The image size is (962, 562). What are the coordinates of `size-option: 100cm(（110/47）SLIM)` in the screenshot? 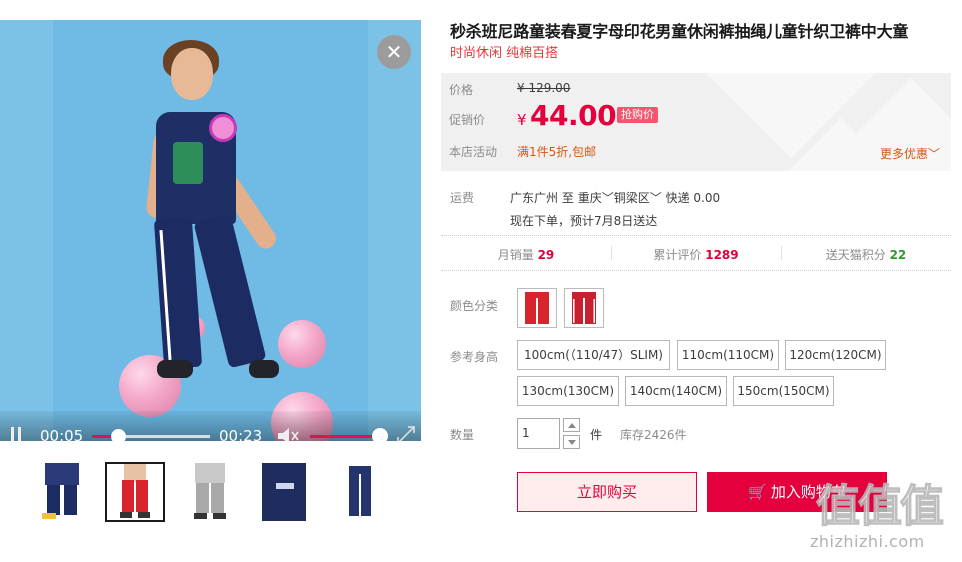 It's located at (593, 355).